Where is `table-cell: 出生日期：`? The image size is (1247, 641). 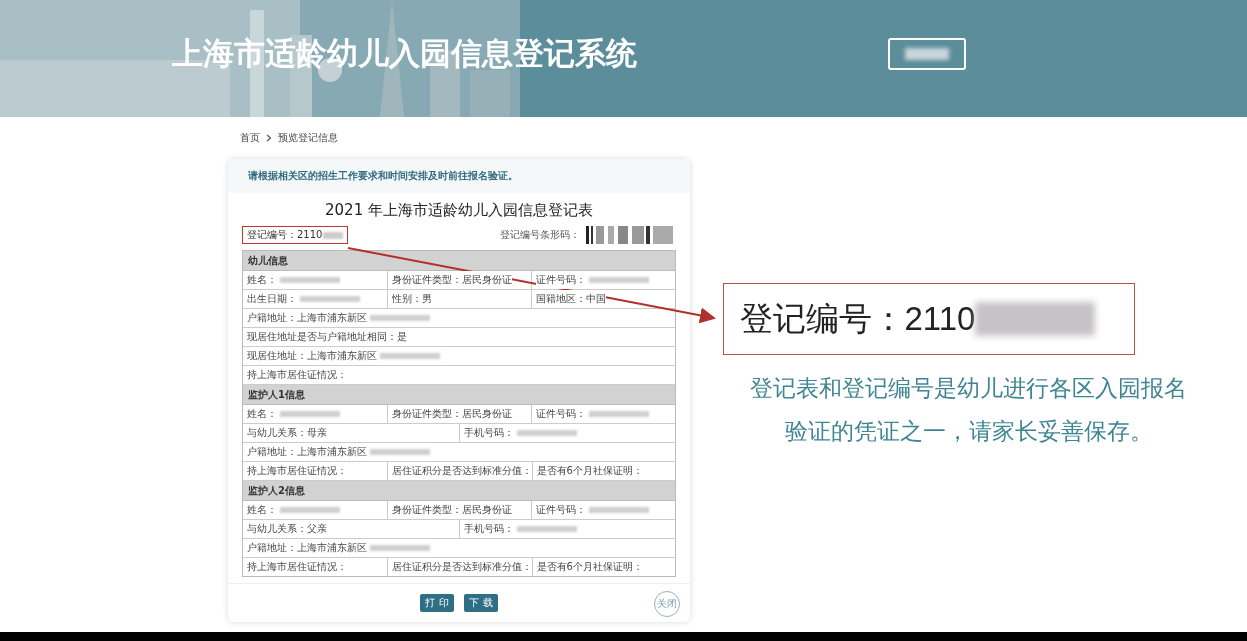 table-cell: 出生日期： is located at coordinates (315, 299).